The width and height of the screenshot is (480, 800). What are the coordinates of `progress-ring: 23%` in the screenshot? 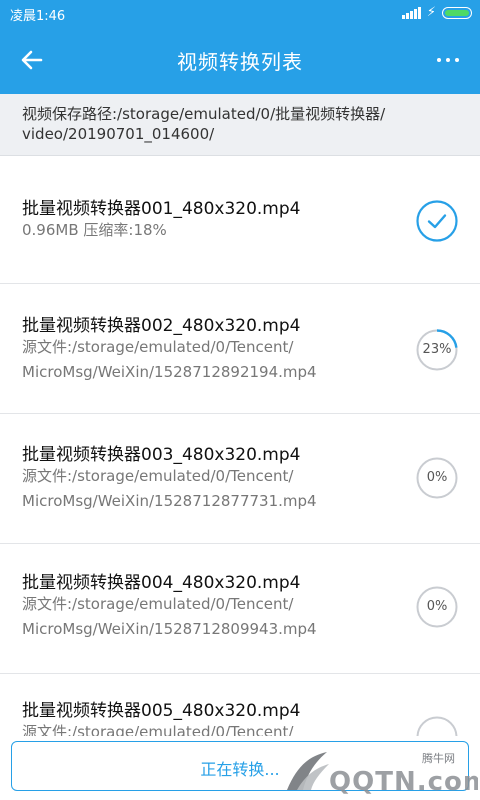 It's located at (437, 350).